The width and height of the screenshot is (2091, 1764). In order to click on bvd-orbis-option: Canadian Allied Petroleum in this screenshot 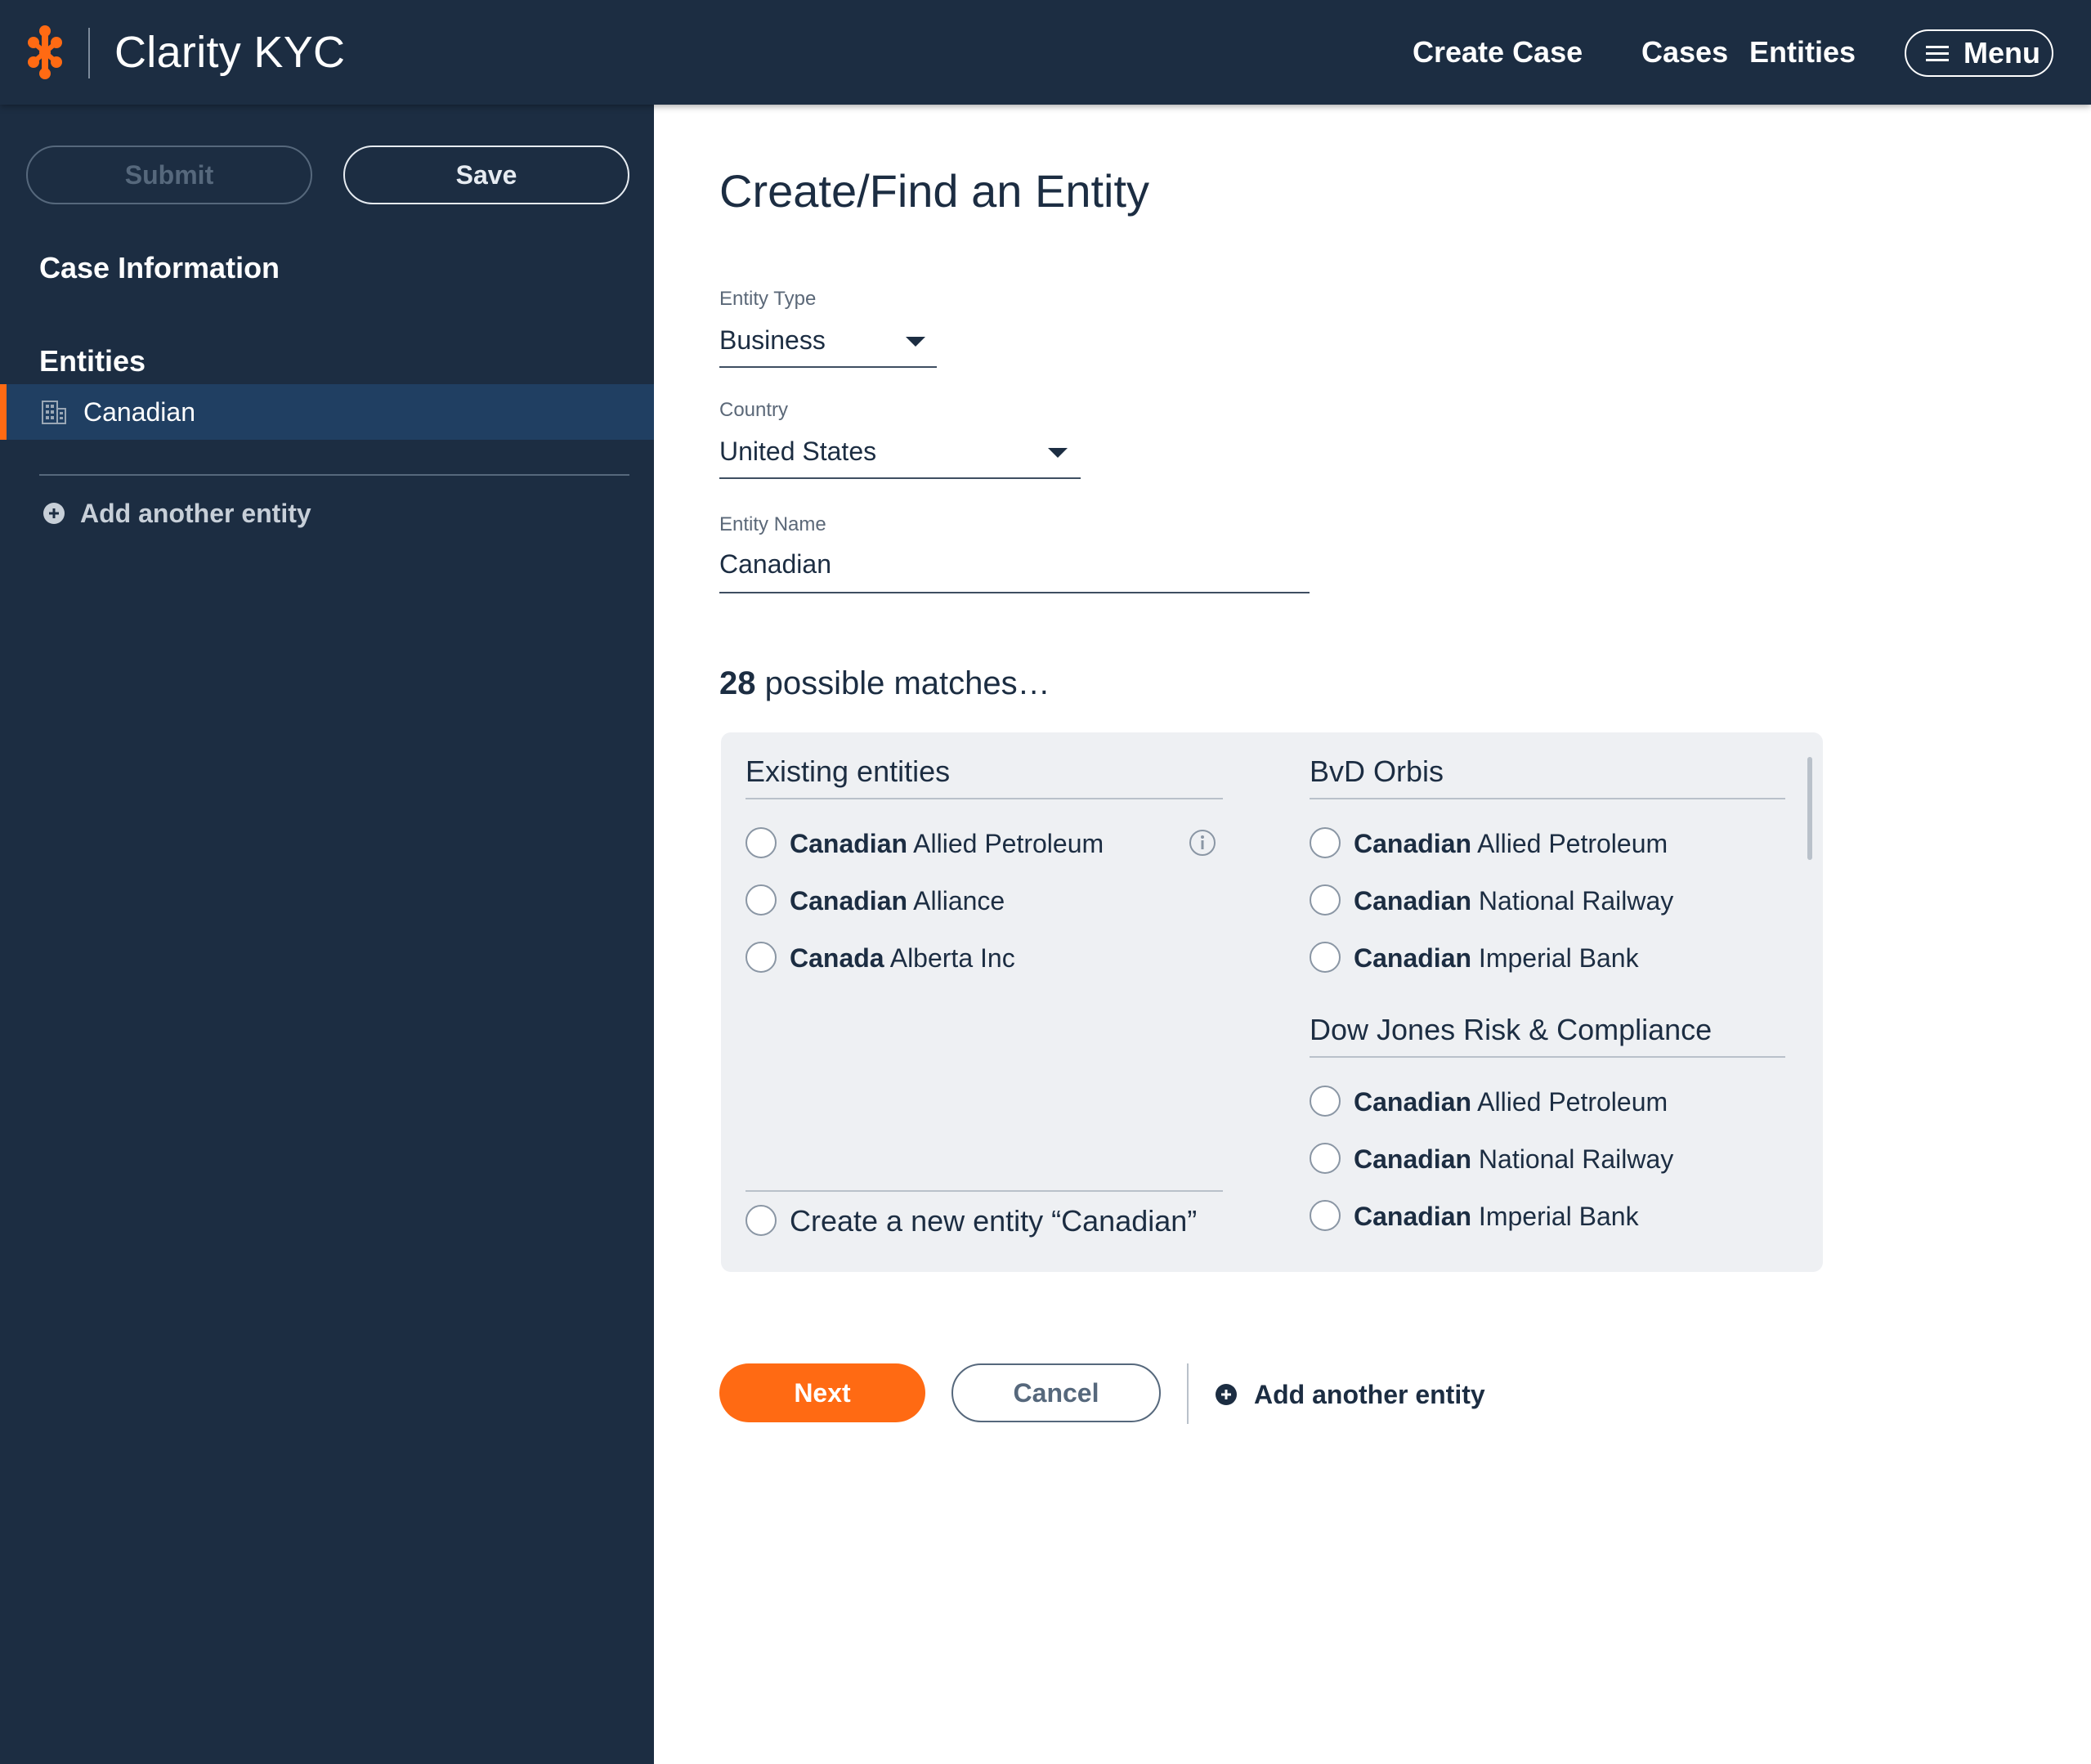, I will do `click(1547, 843)`.